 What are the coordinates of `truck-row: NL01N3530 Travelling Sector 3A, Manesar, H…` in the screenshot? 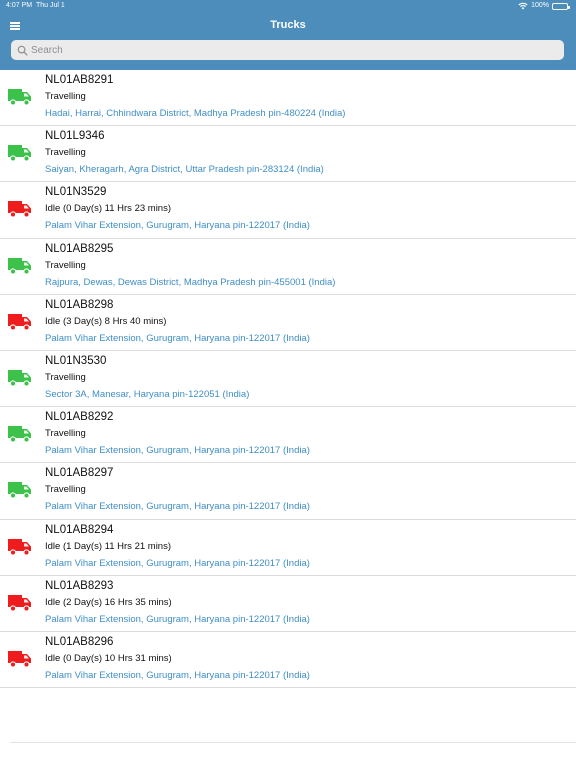 It's located at (288, 379).